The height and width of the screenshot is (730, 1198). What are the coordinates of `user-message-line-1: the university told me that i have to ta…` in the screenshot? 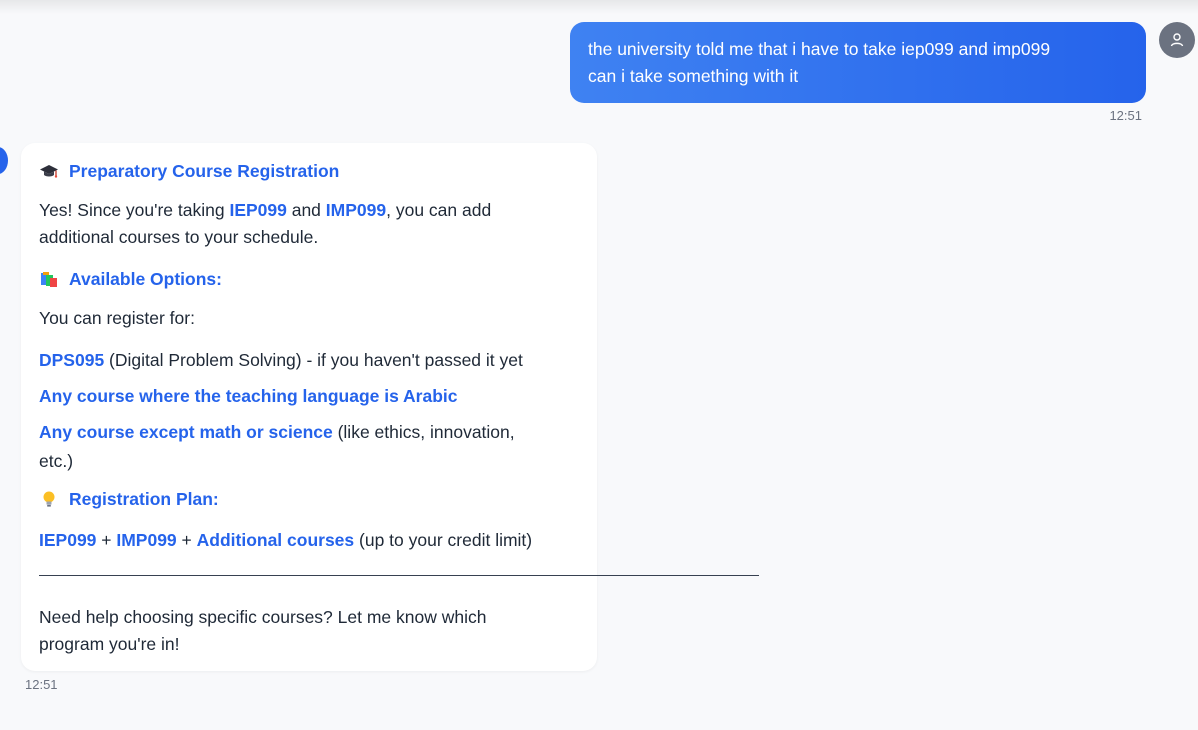 It's located at (819, 49).